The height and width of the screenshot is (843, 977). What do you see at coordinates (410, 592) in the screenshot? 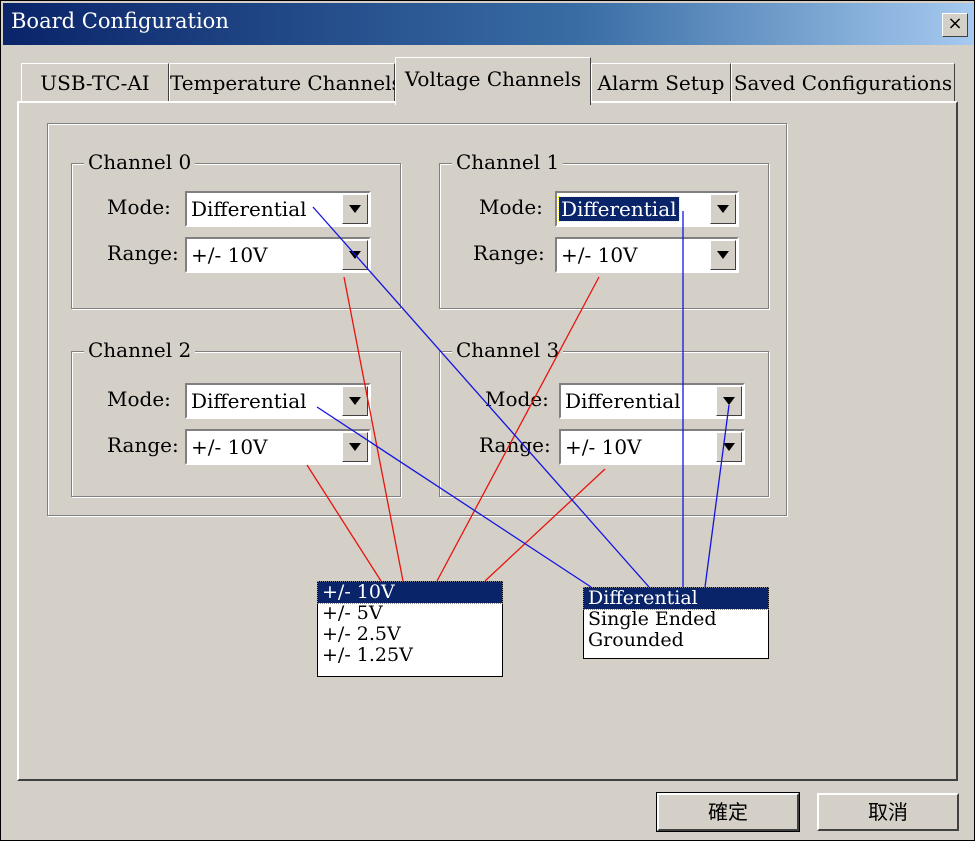
I see `range-option: +/- 10V` at bounding box center [410, 592].